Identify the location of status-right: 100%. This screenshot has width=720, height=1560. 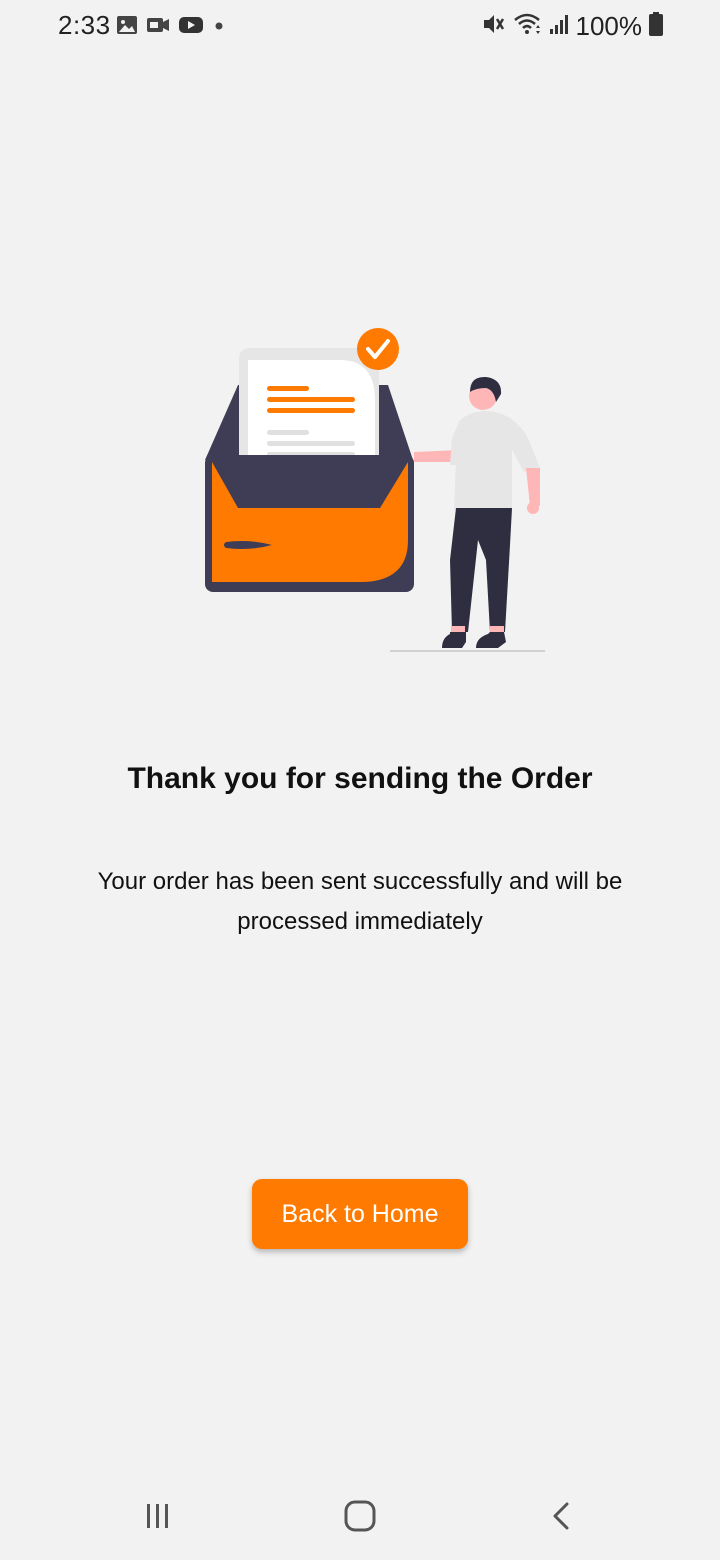
(572, 26).